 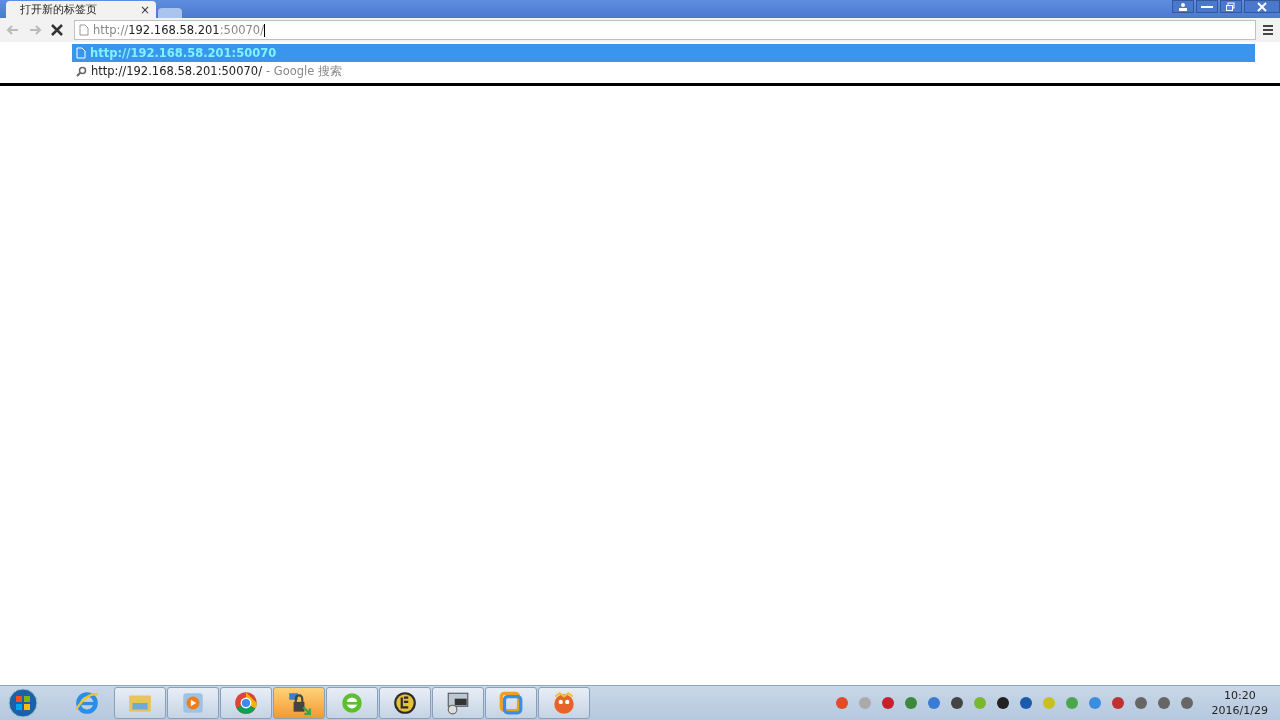 What do you see at coordinates (1268, 30) in the screenshot?
I see `menu-icon` at bounding box center [1268, 30].